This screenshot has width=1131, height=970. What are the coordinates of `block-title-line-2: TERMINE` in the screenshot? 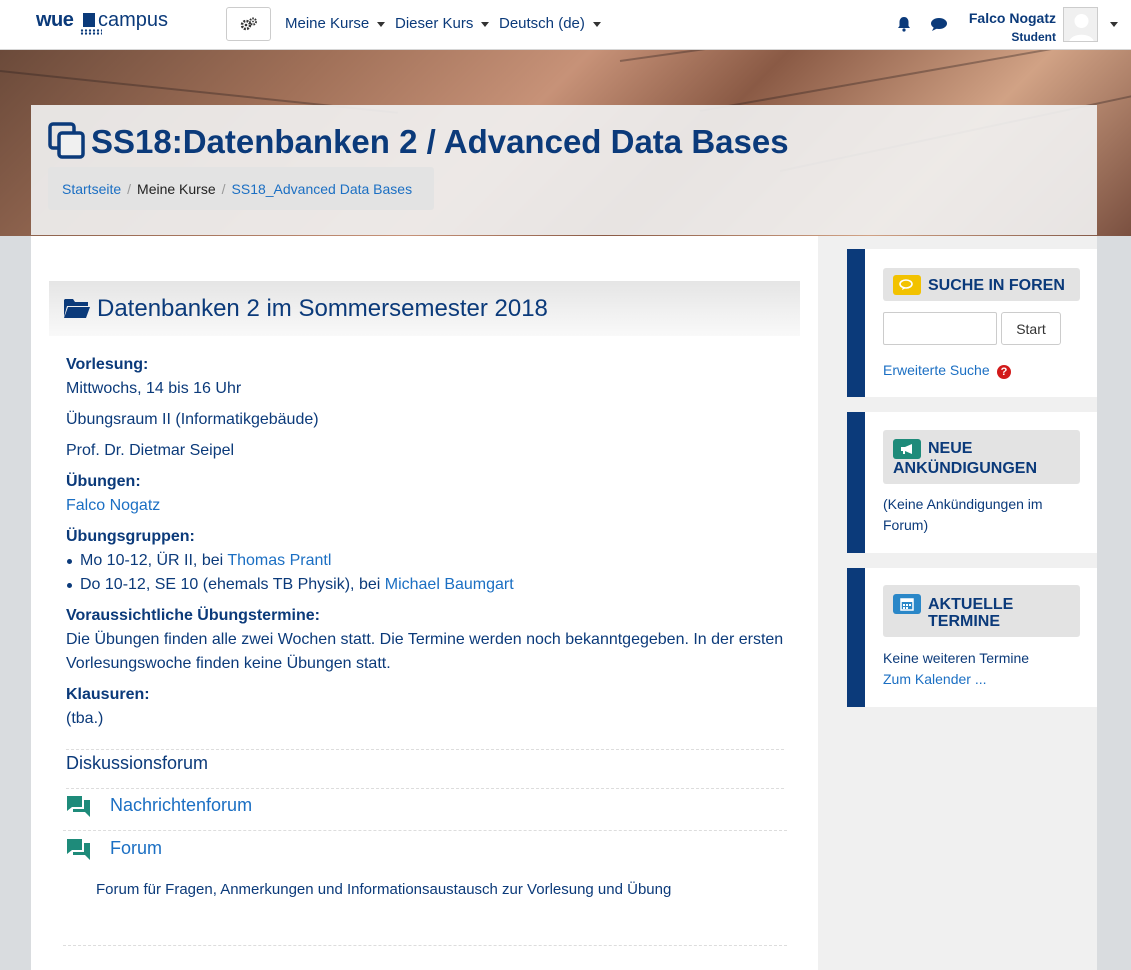 It's located at (964, 621).